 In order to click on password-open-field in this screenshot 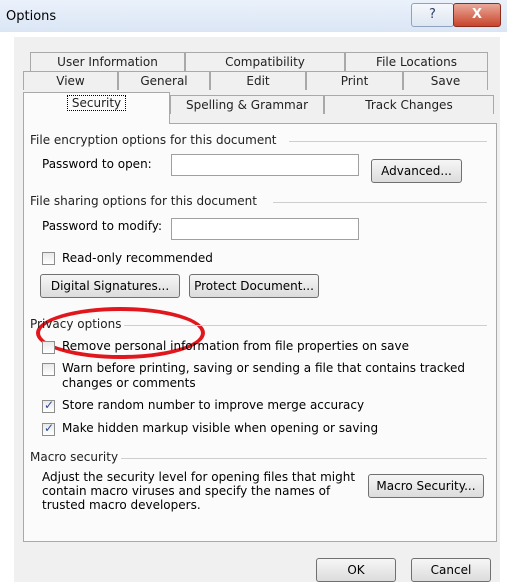, I will do `click(265, 165)`.